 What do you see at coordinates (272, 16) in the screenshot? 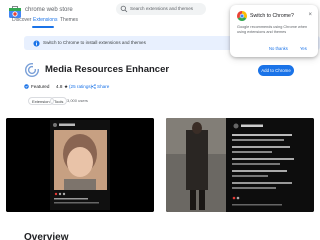
I see `dialog-title: Switch to Chrome?` at bounding box center [272, 16].